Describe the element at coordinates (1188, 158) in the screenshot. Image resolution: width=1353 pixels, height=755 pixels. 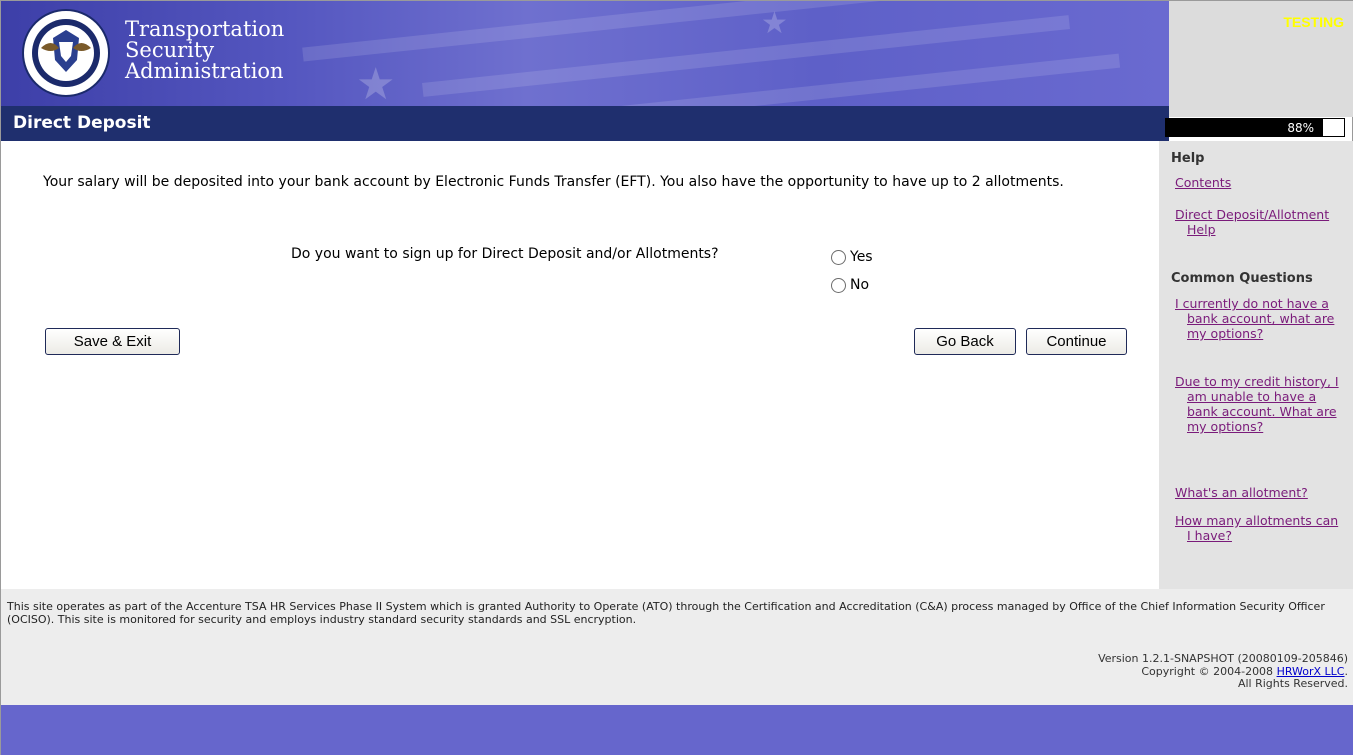
I see `help-heading: Help` at that location.